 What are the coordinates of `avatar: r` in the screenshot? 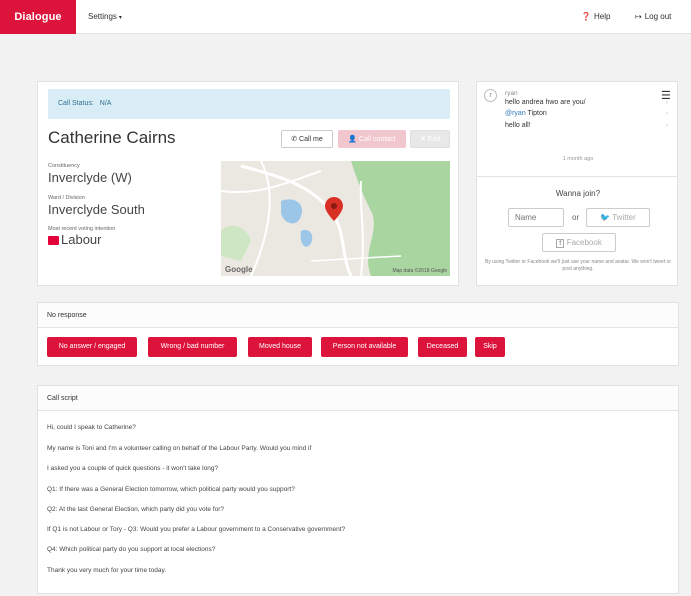 It's located at (490, 95).